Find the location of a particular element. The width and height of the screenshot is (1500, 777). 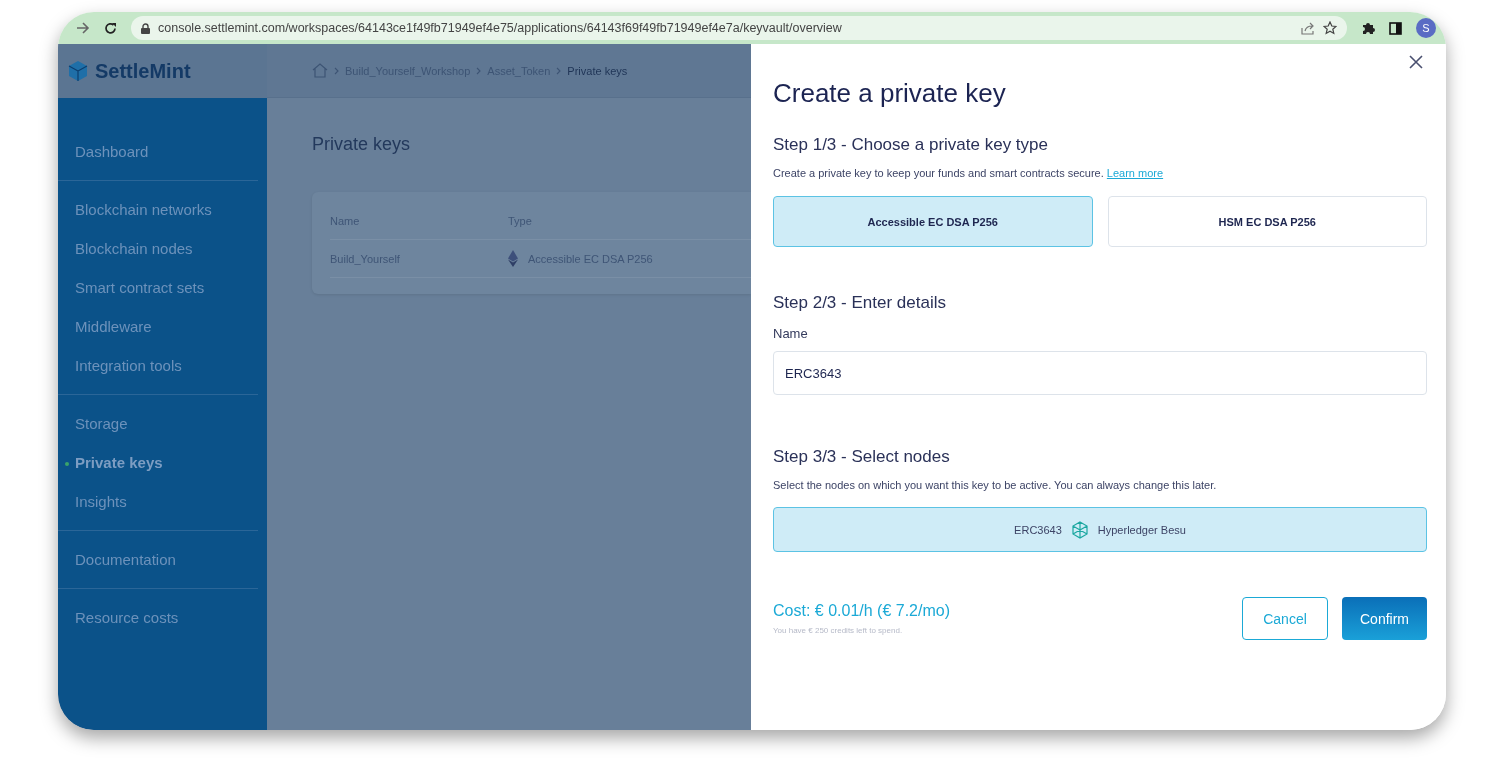

star-icon is located at coordinates (1330, 28).